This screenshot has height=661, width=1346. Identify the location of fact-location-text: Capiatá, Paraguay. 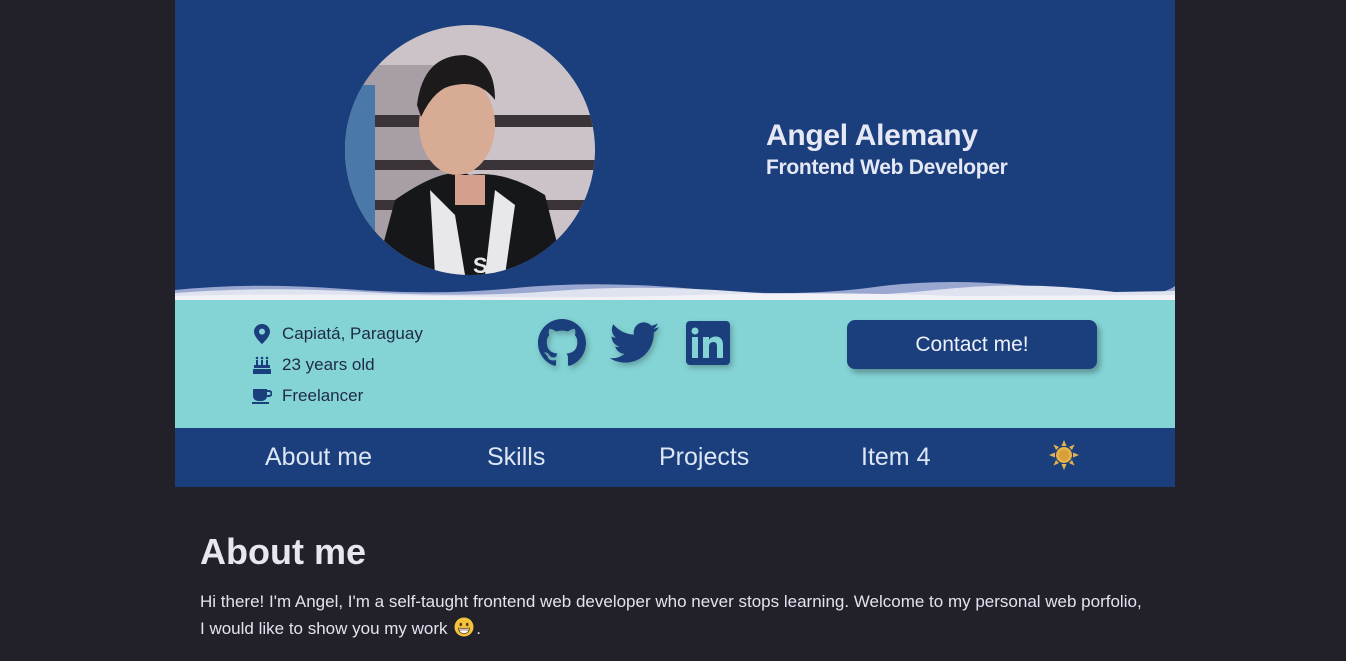
(352, 333).